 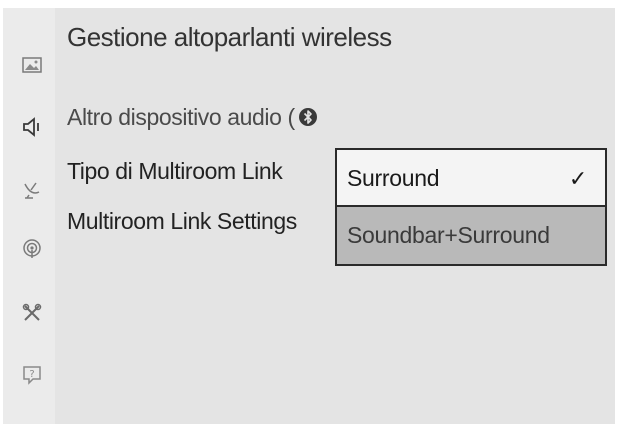 I want to click on option-soundbar-surround: Soundbar+Surround, so click(x=471, y=235).